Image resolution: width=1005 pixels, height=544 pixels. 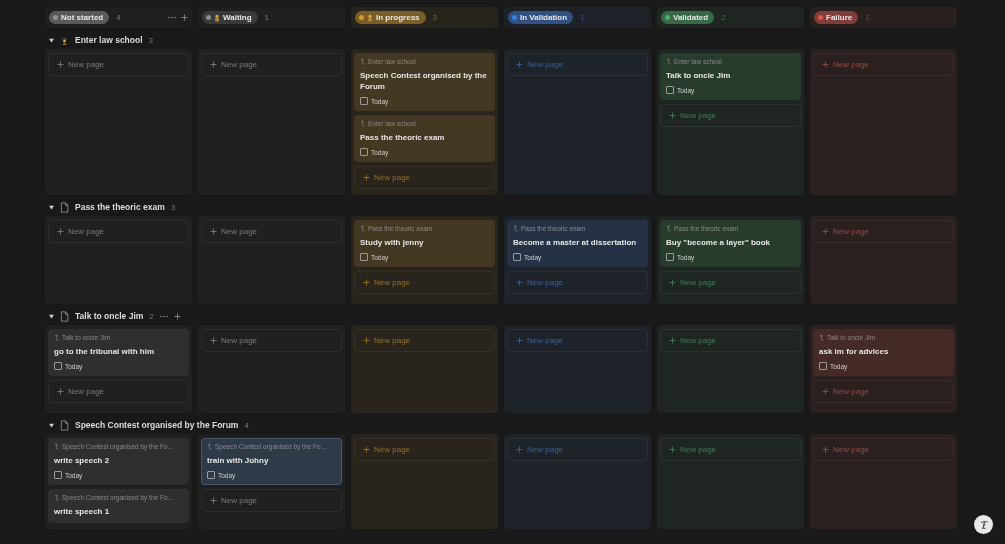 What do you see at coordinates (723, 17) in the screenshot?
I see `column-count: 2` at bounding box center [723, 17].